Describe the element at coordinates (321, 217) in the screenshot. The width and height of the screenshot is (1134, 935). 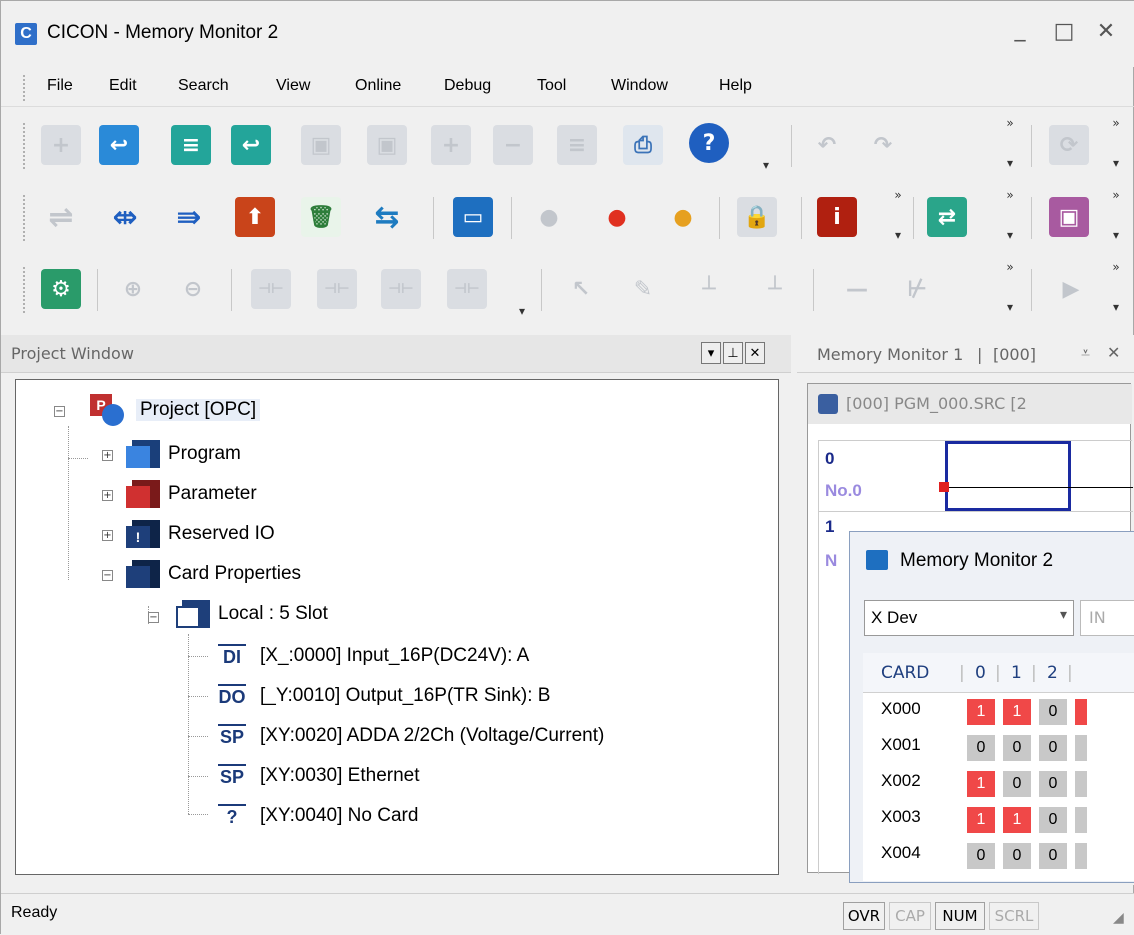
I see `clear-icon: 🗑` at that location.